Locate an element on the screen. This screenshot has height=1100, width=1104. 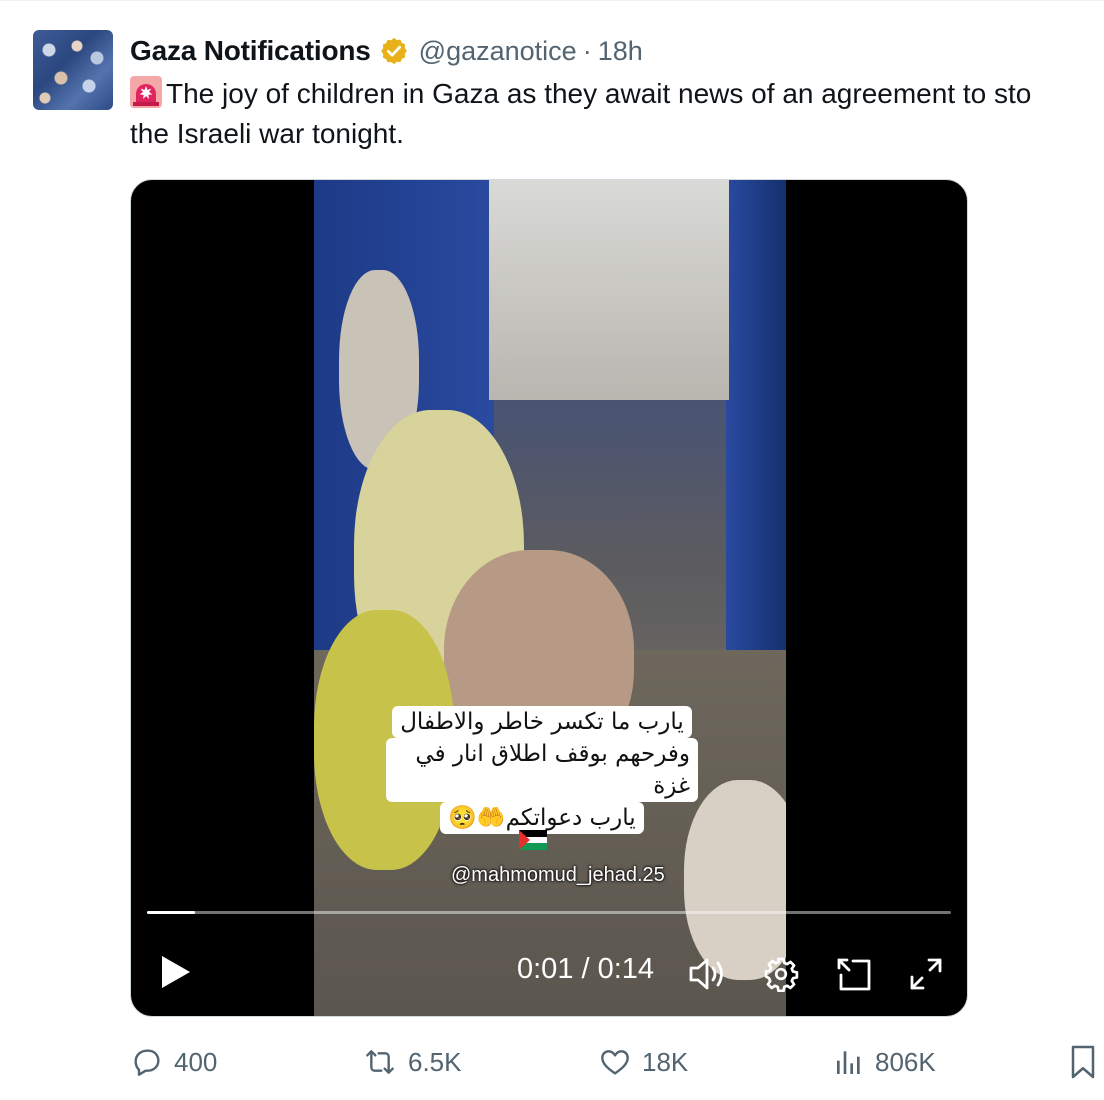
rotating-light-icon is located at coordinates (146, 92).